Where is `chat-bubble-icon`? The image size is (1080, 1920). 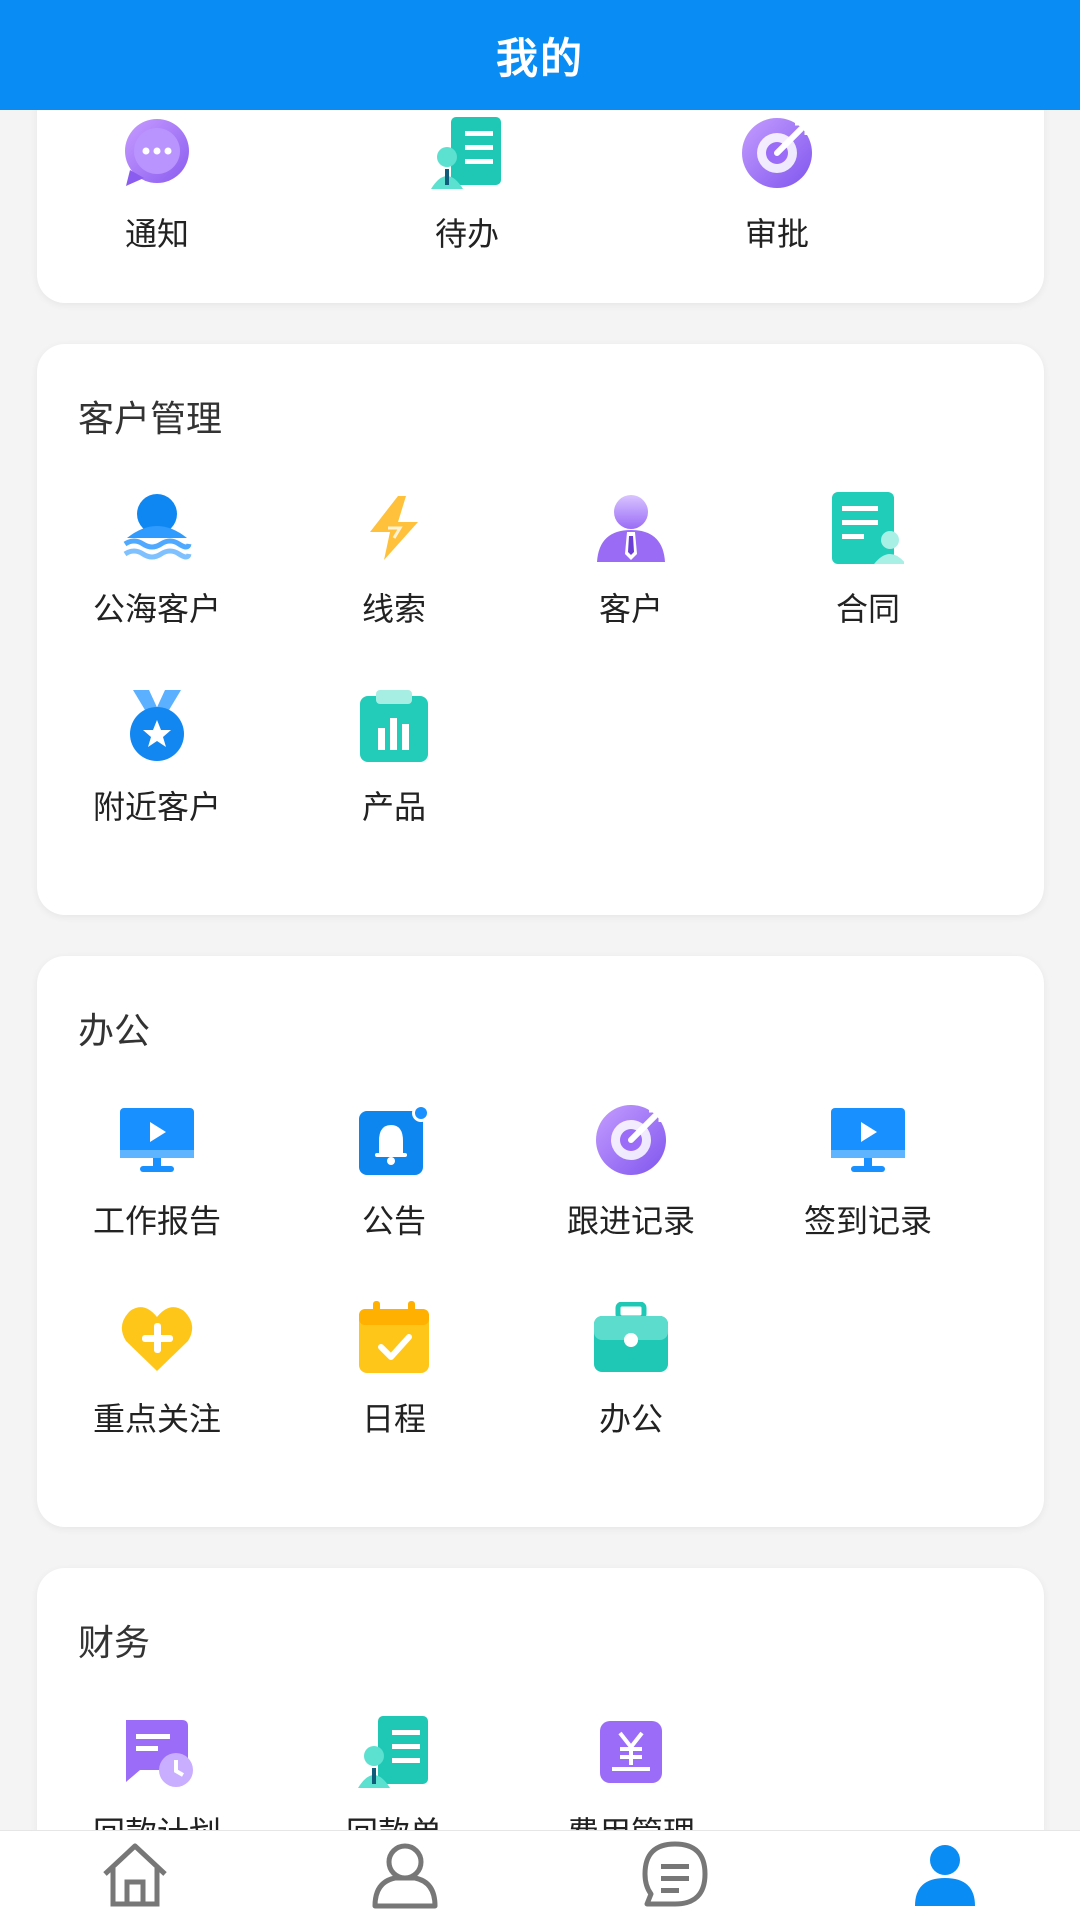
chat-bubble-icon is located at coordinates (157, 153).